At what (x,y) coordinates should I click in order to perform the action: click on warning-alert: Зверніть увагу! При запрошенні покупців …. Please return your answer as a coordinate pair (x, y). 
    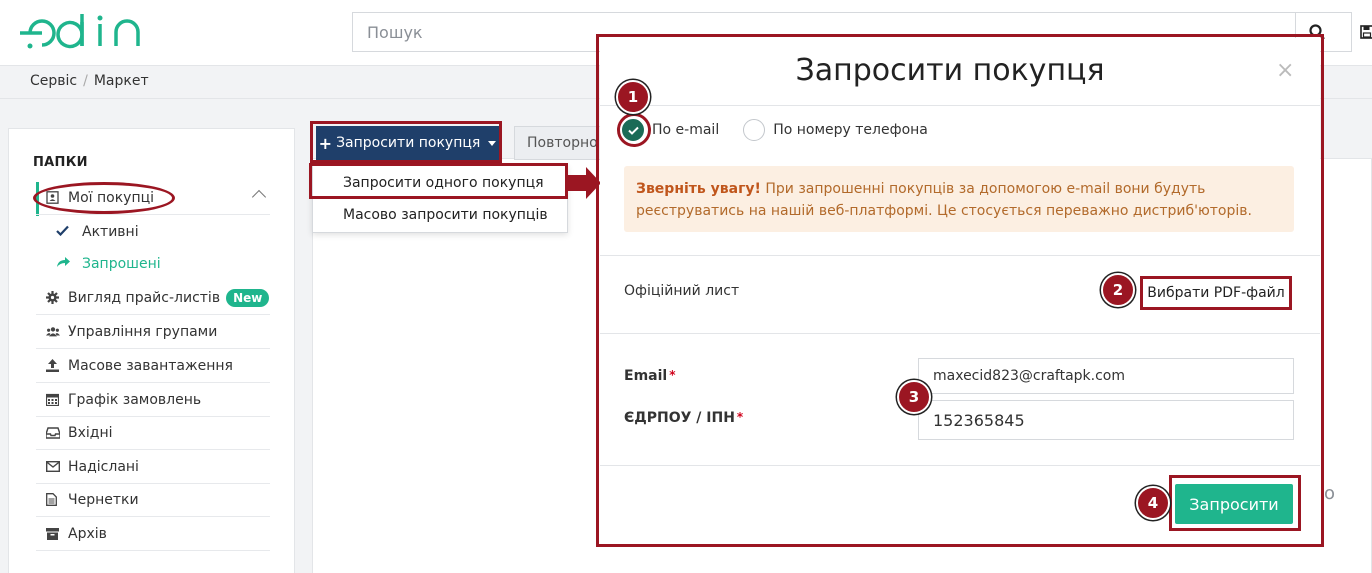
    Looking at the image, I should click on (959, 199).